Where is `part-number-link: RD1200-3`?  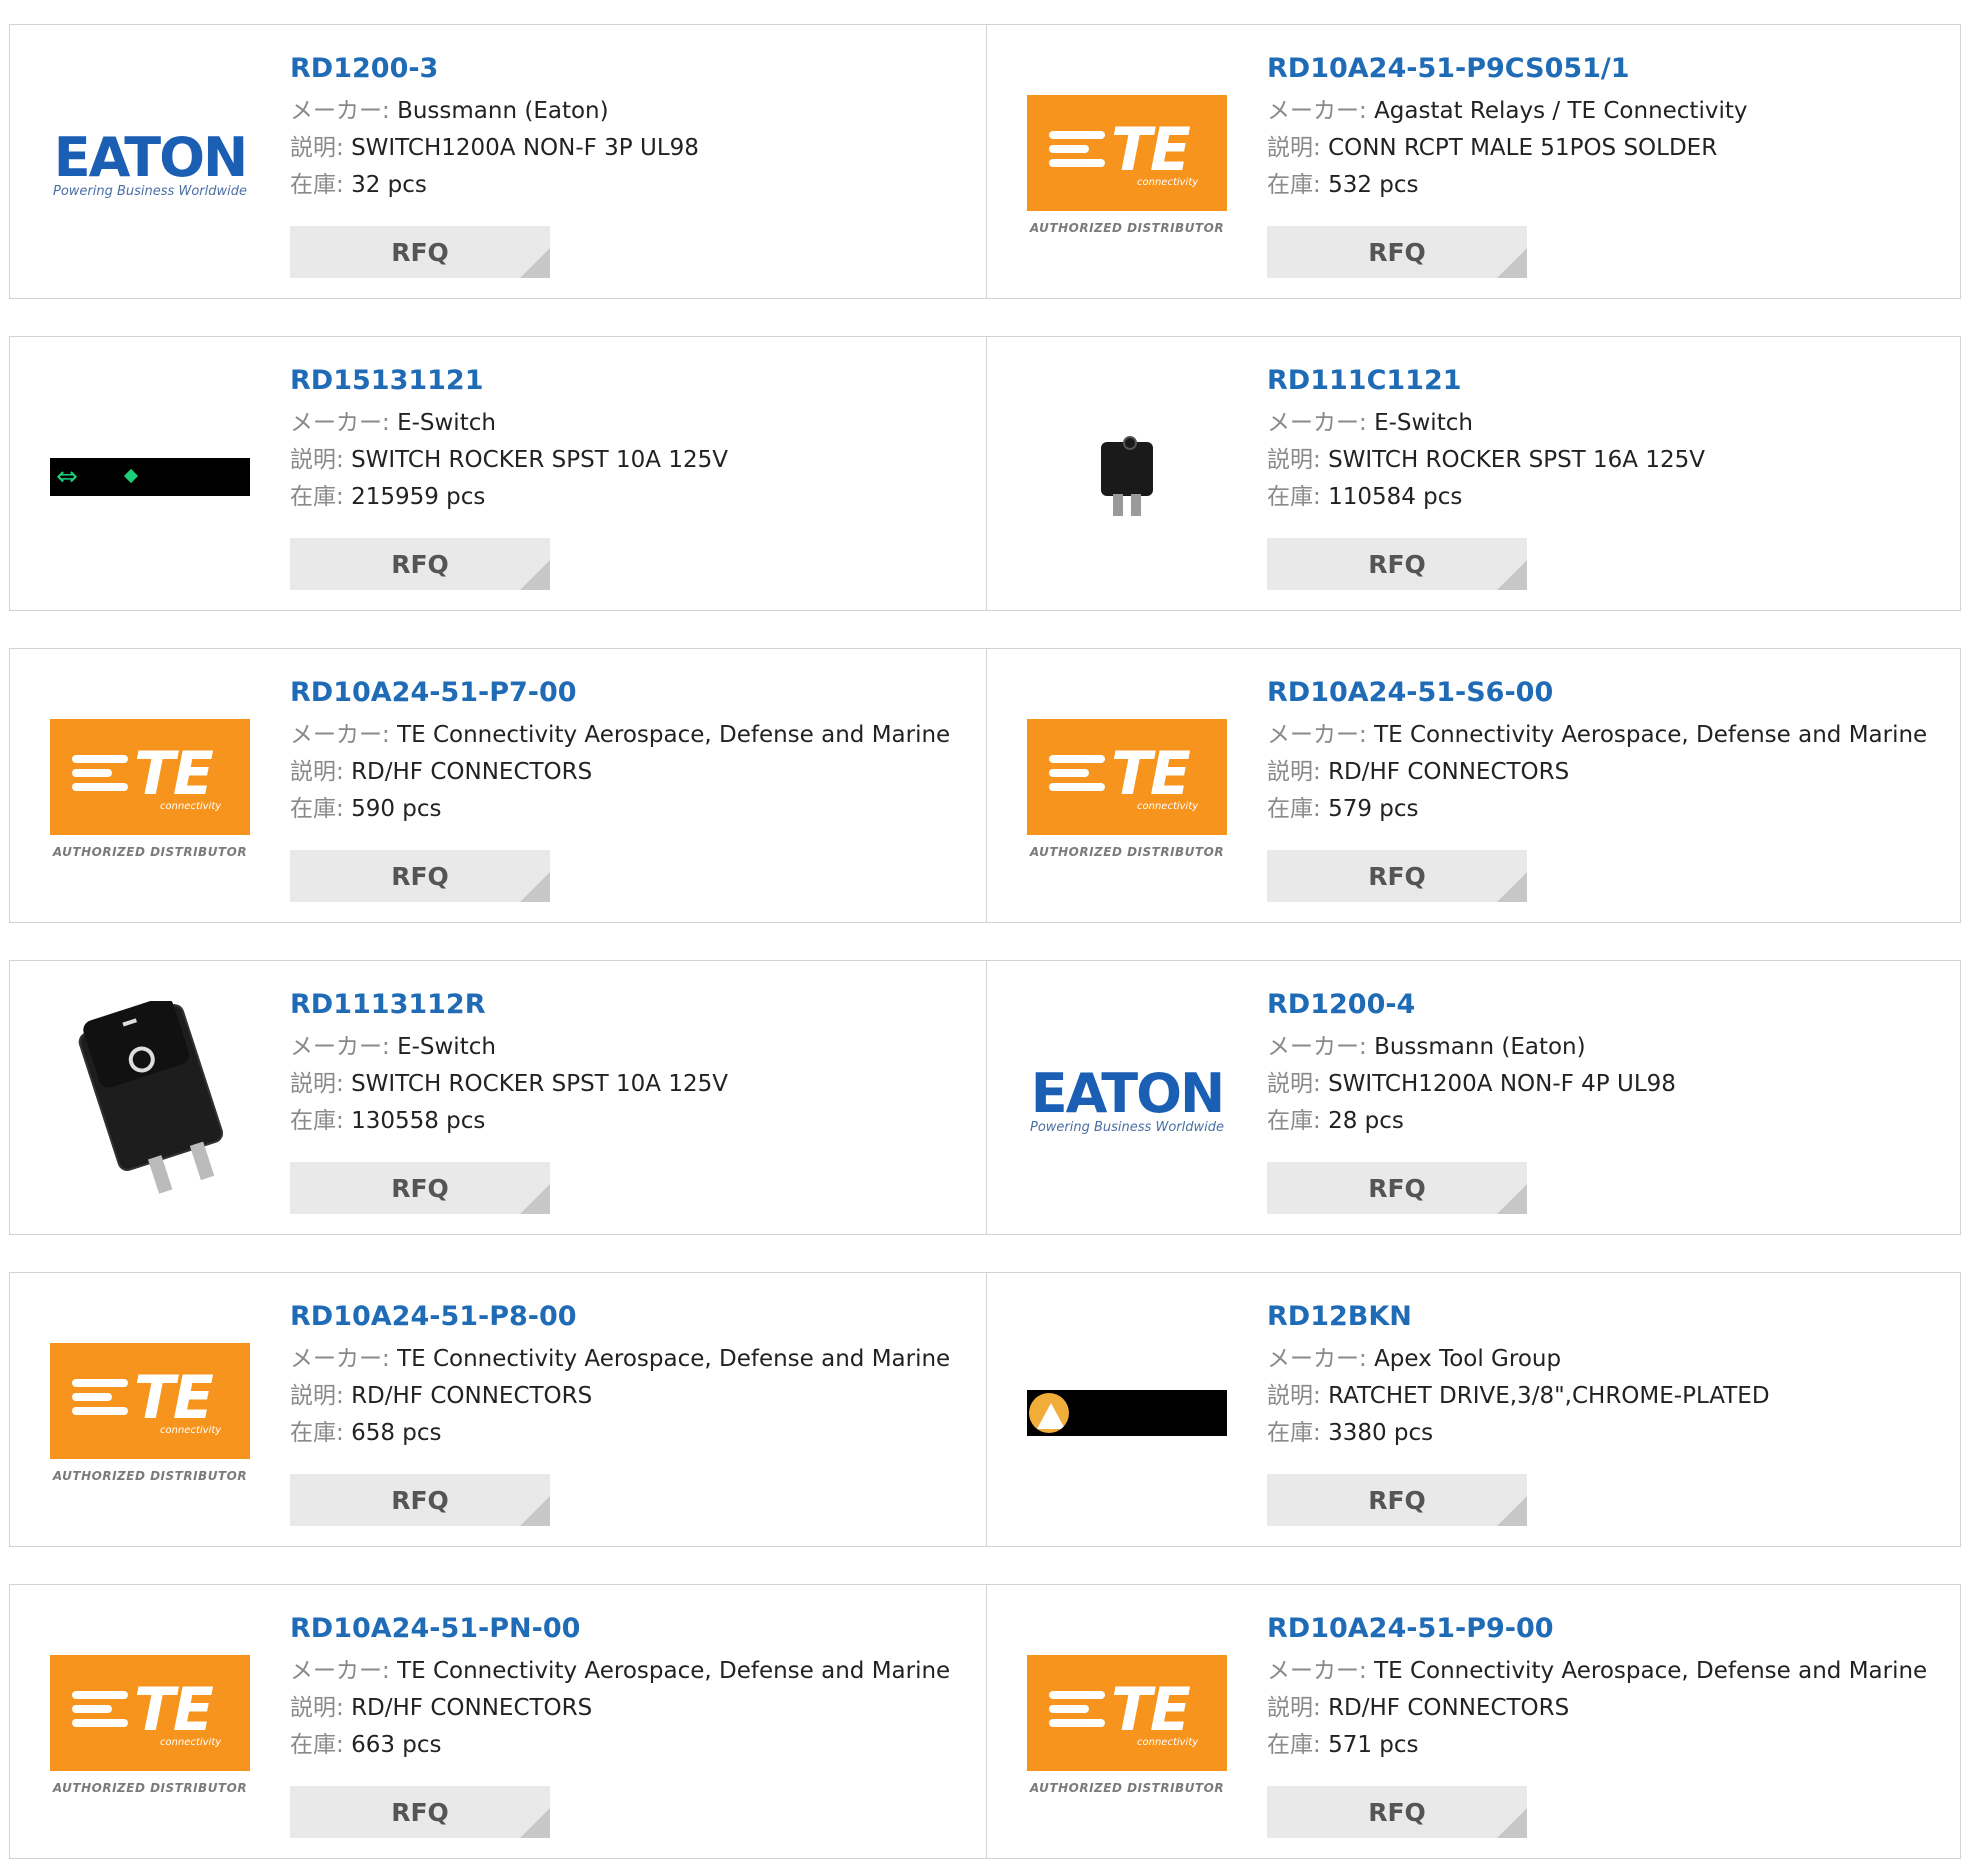 part-number-link: RD1200-3 is located at coordinates (633, 72).